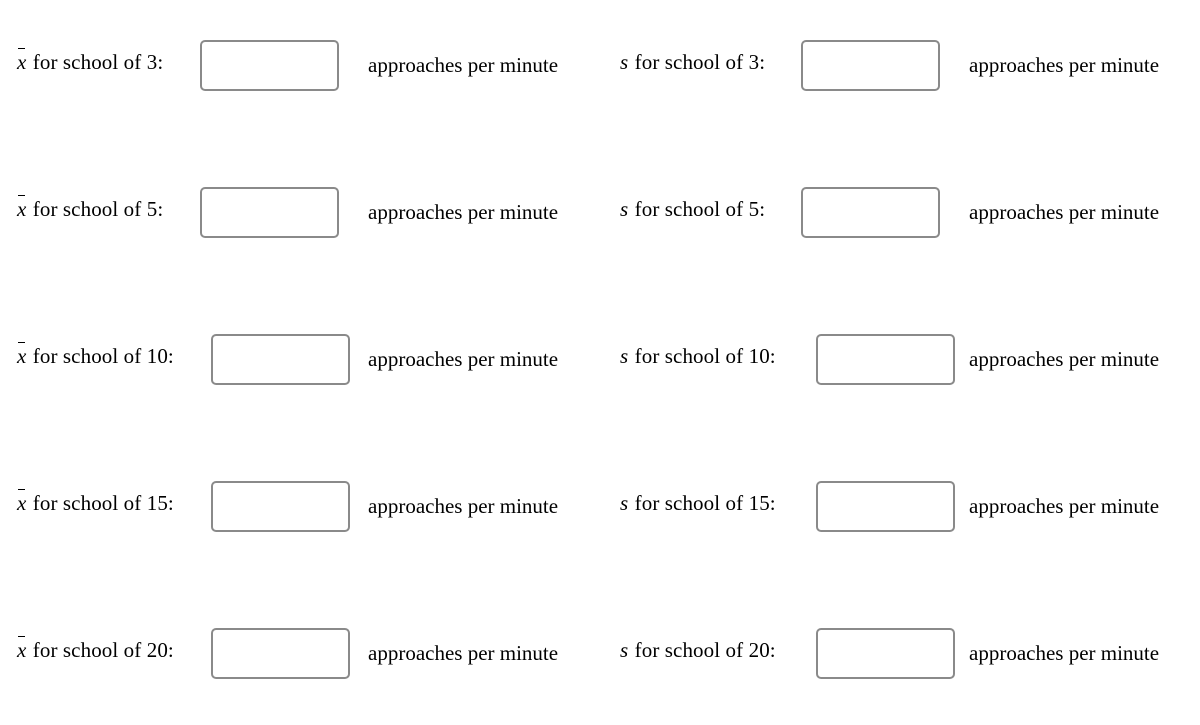 This screenshot has width=1200, height=725. I want to click on mean-field-label: x for school of 15:, so click(114, 506).